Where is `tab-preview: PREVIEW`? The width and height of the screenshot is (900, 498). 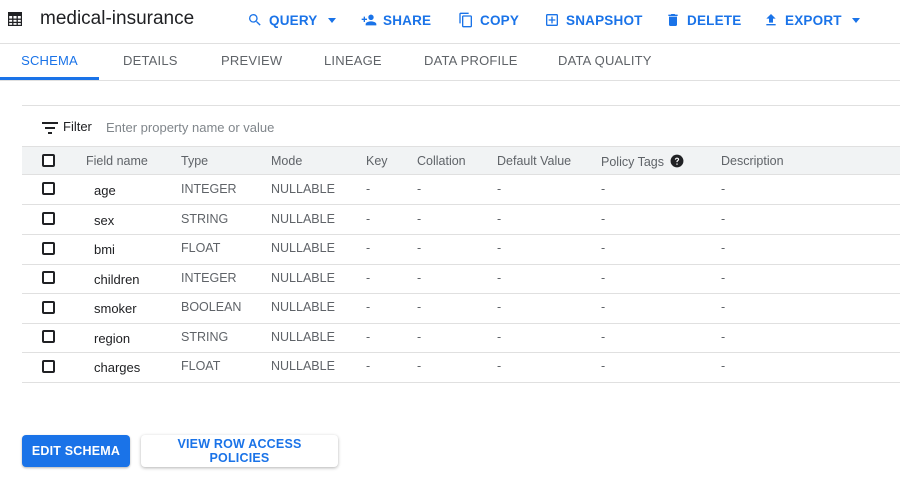 tab-preview: PREVIEW is located at coordinates (251, 61).